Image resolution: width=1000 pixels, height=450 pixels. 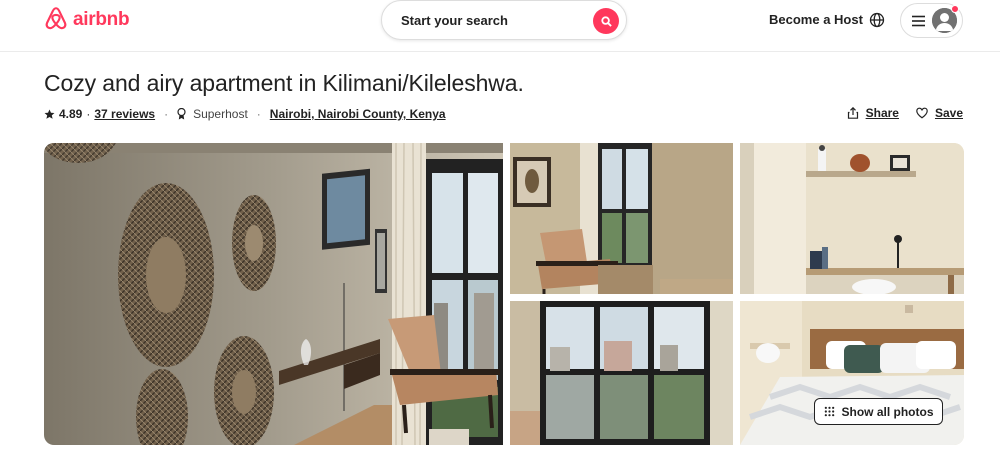 I want to click on search-button, so click(x=606, y=21).